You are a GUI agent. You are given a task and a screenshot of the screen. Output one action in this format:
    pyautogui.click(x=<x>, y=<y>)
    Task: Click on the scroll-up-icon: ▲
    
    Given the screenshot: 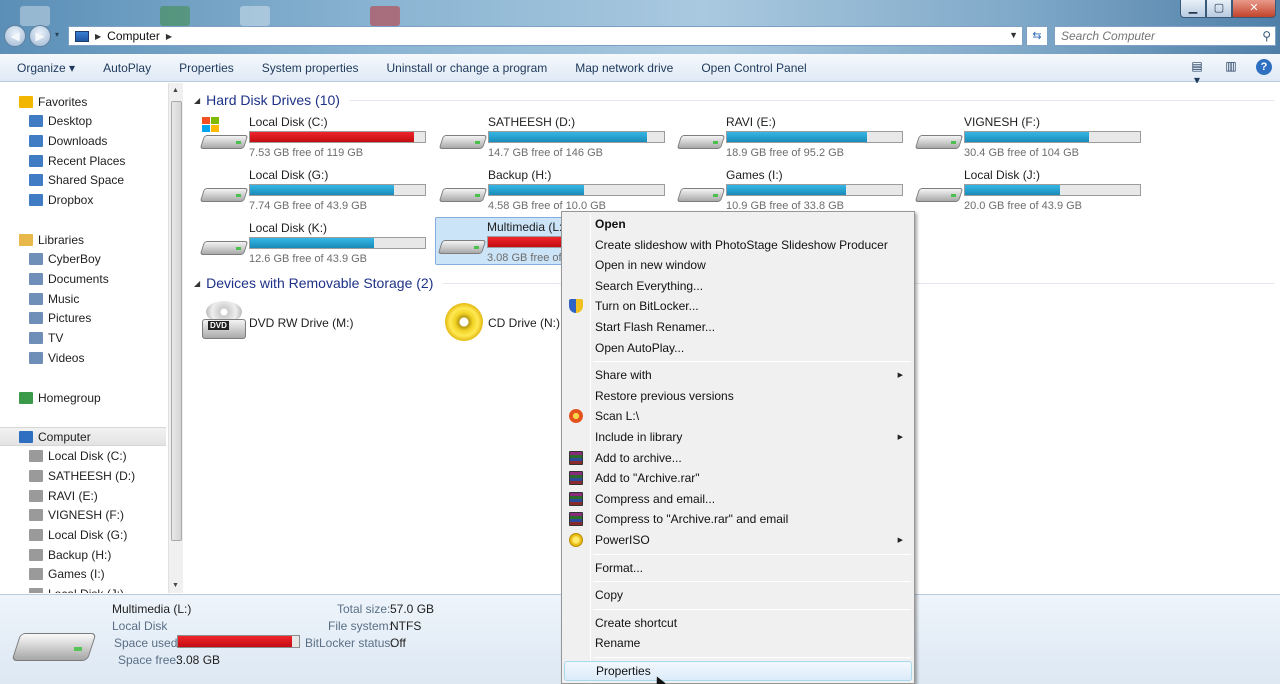 What is the action you would take?
    pyautogui.click(x=175, y=90)
    